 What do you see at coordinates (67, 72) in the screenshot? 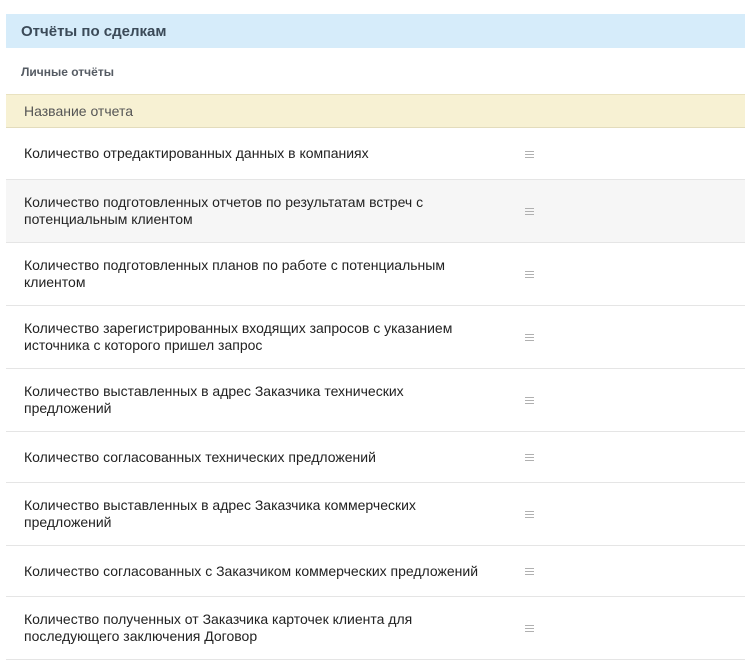
I see `section-label: Личные отчёты` at bounding box center [67, 72].